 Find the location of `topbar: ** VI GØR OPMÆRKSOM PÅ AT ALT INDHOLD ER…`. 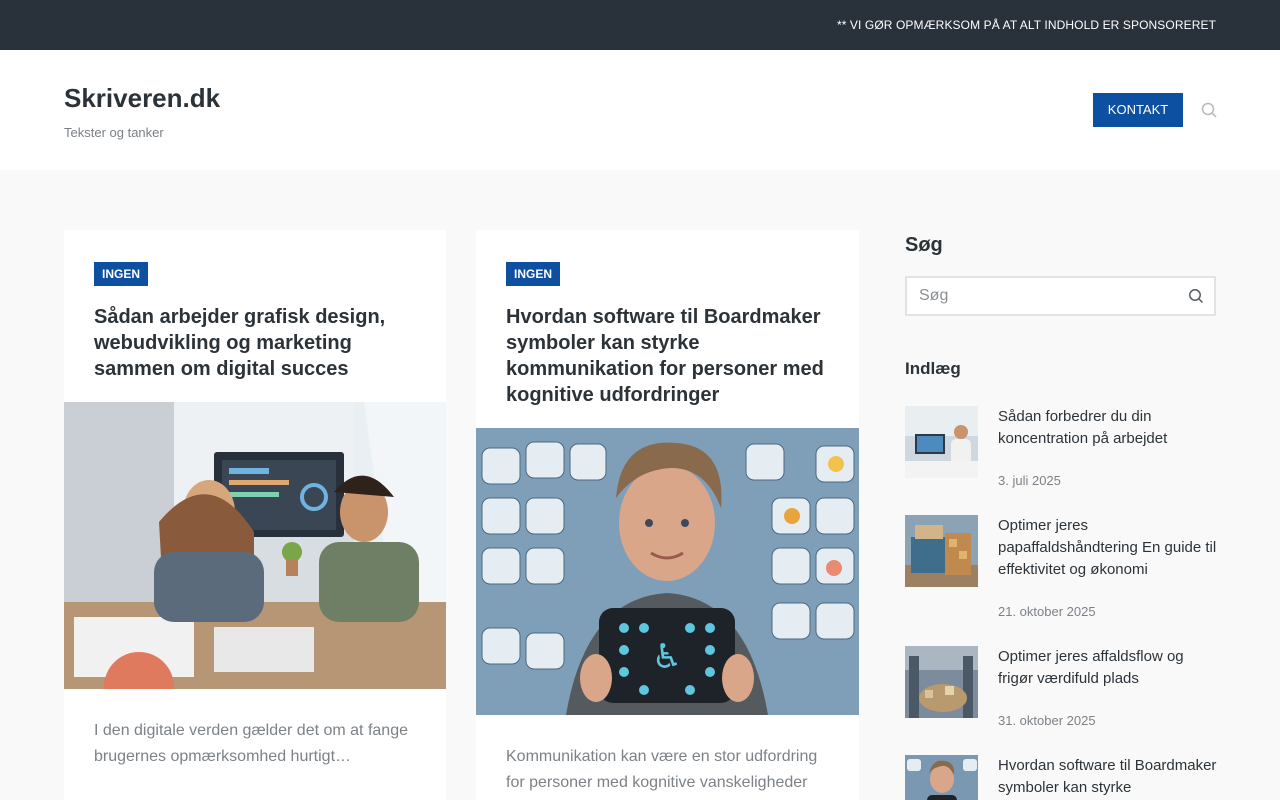

topbar: ** VI GØR OPMÆRKSOM PÅ AT ALT INDHOLD ER… is located at coordinates (640, 25).